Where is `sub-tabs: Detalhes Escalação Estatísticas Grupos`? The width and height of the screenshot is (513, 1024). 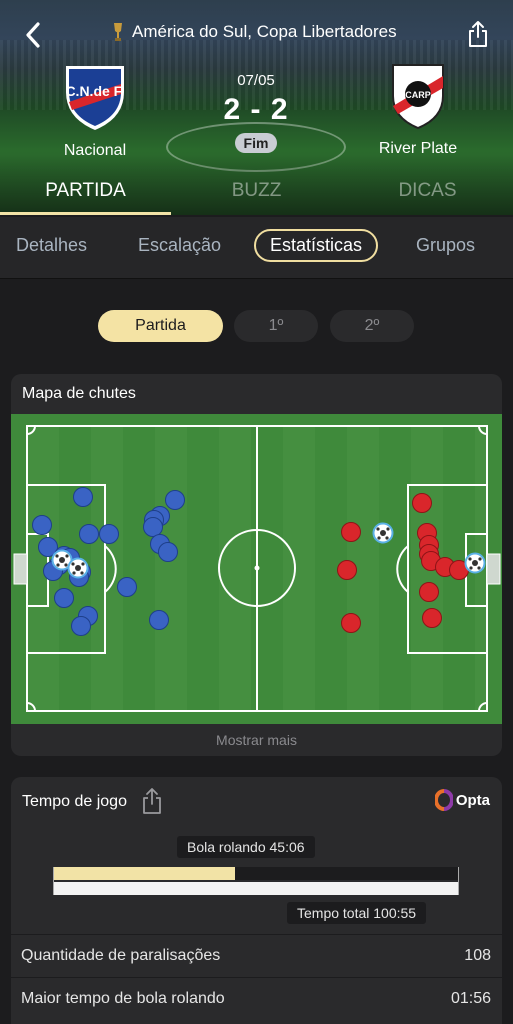 sub-tabs: Detalhes Escalação Estatísticas Grupos is located at coordinates (256, 248).